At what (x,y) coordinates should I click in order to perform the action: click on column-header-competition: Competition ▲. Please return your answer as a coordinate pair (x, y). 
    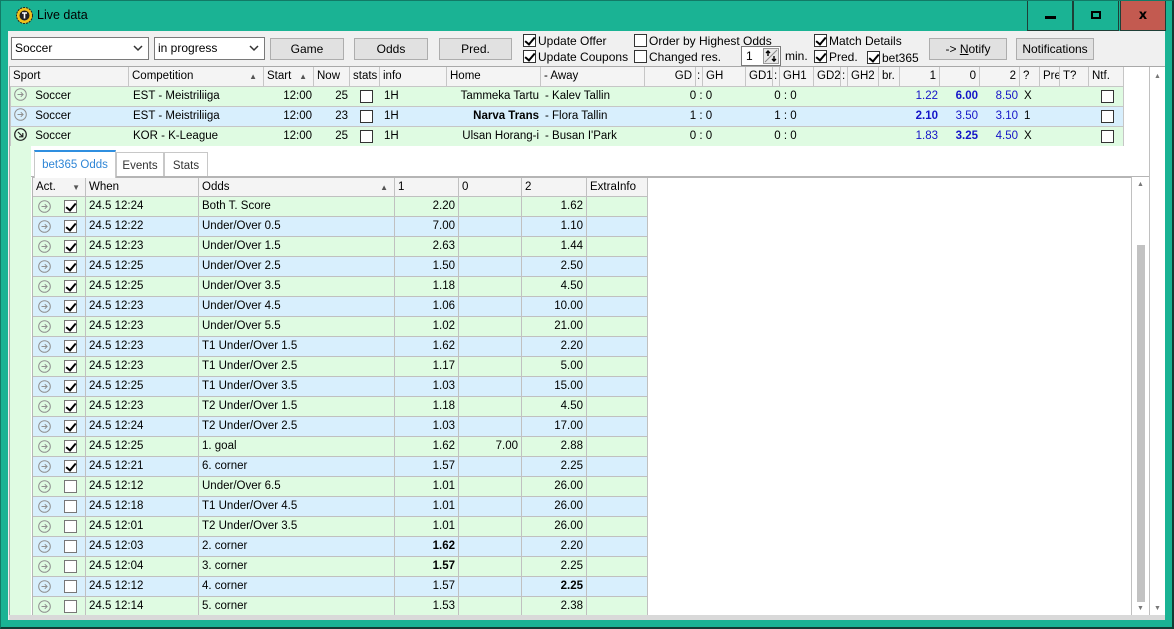
    Looking at the image, I should click on (196, 76).